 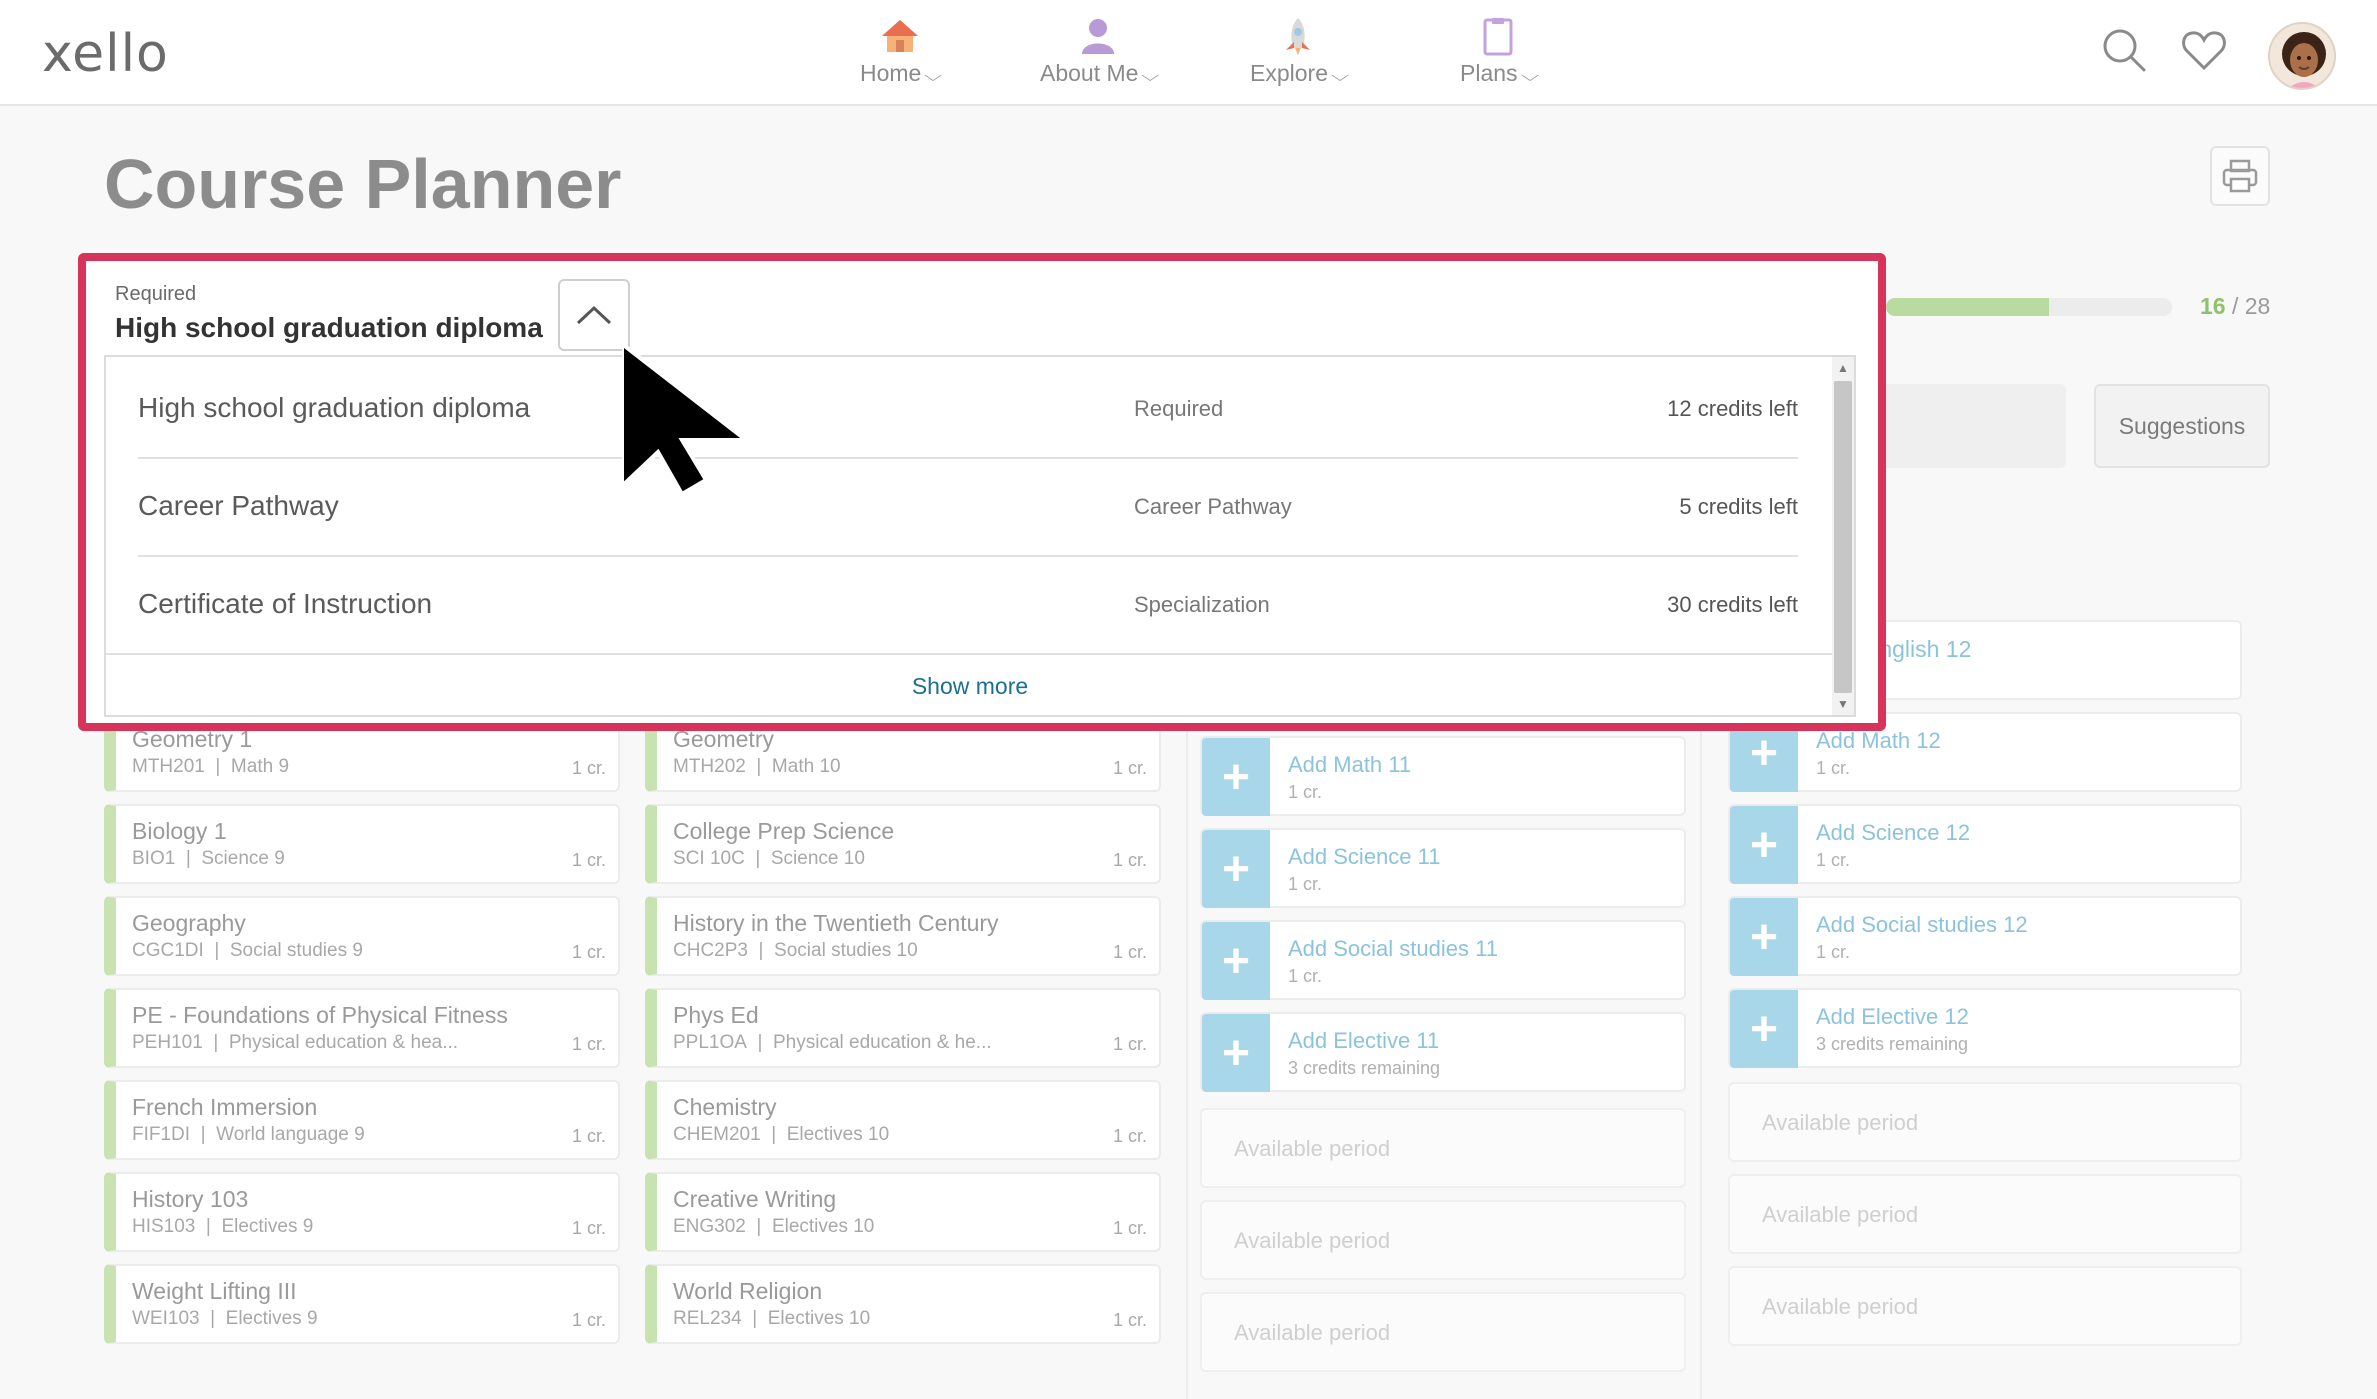 I want to click on course-code: BIO1, so click(x=154, y=858).